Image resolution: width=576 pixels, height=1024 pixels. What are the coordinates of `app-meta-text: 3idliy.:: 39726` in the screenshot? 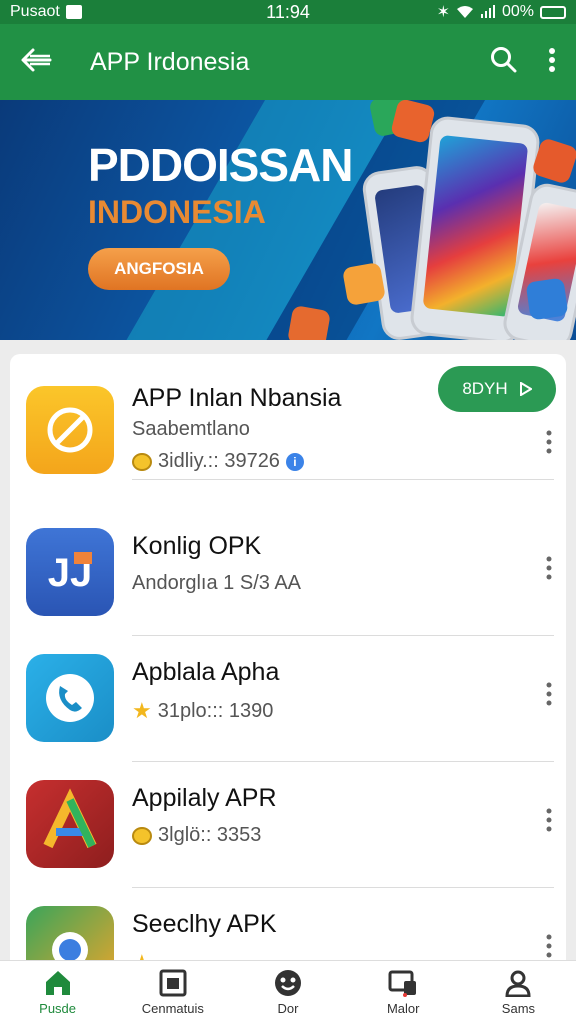 It's located at (219, 461).